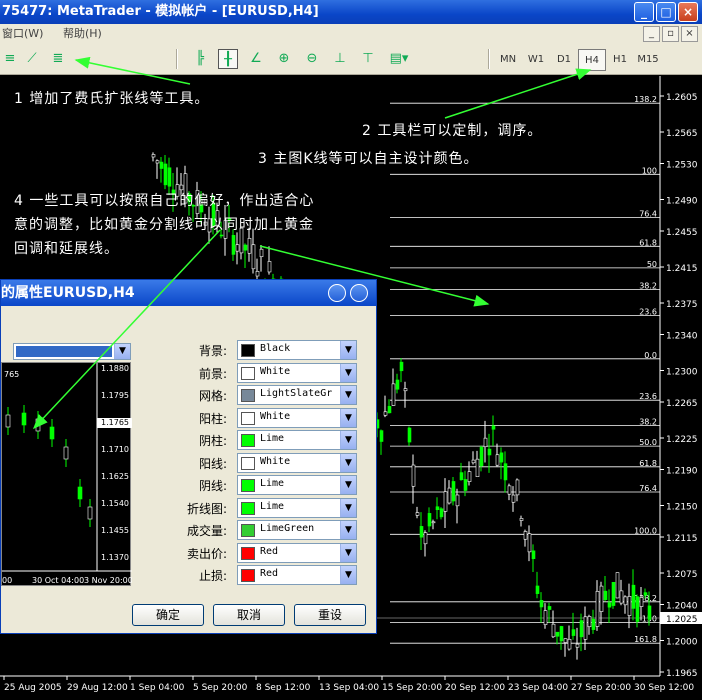 This screenshot has width=702, height=700. Describe the element at coordinates (82, 33) in the screenshot. I see `menu-help: 帮助(H)` at that location.